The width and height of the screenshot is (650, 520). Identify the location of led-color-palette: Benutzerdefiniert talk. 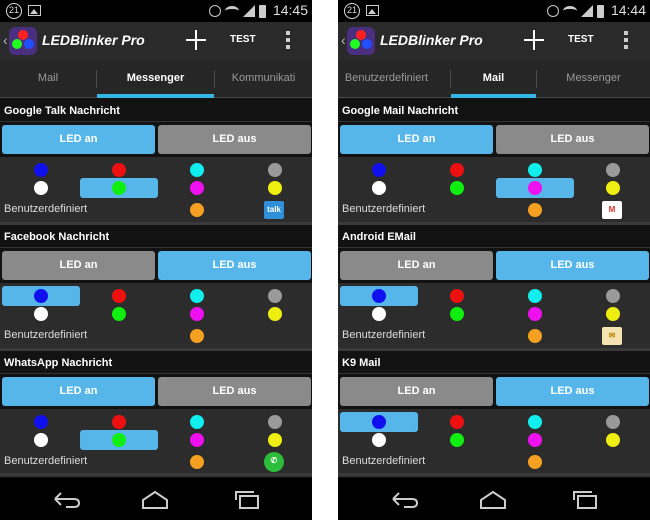
(156, 191).